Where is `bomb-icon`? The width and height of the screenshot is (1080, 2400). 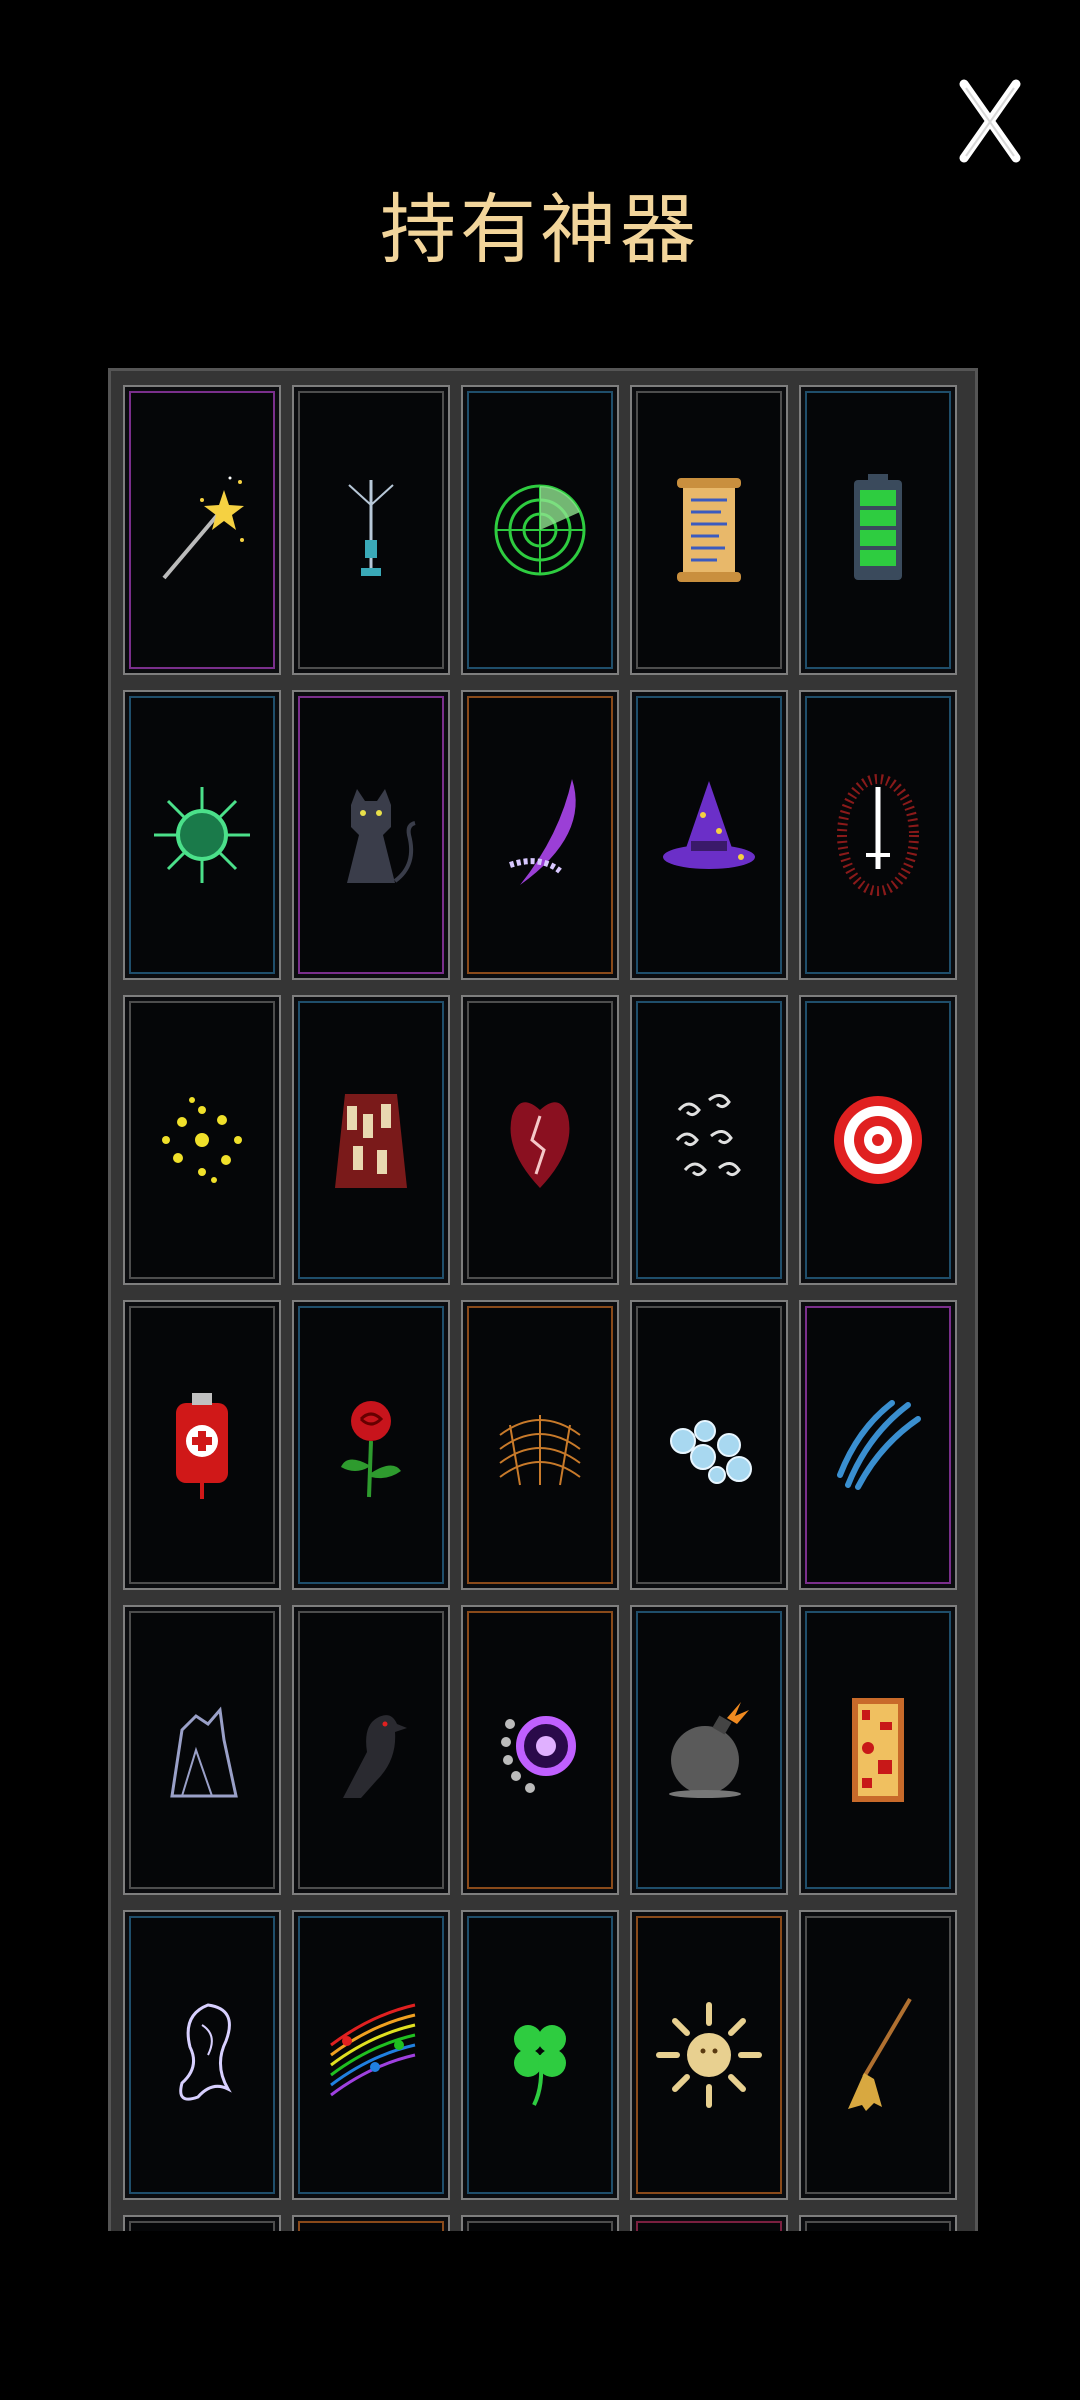
bomb-icon is located at coordinates (709, 1750).